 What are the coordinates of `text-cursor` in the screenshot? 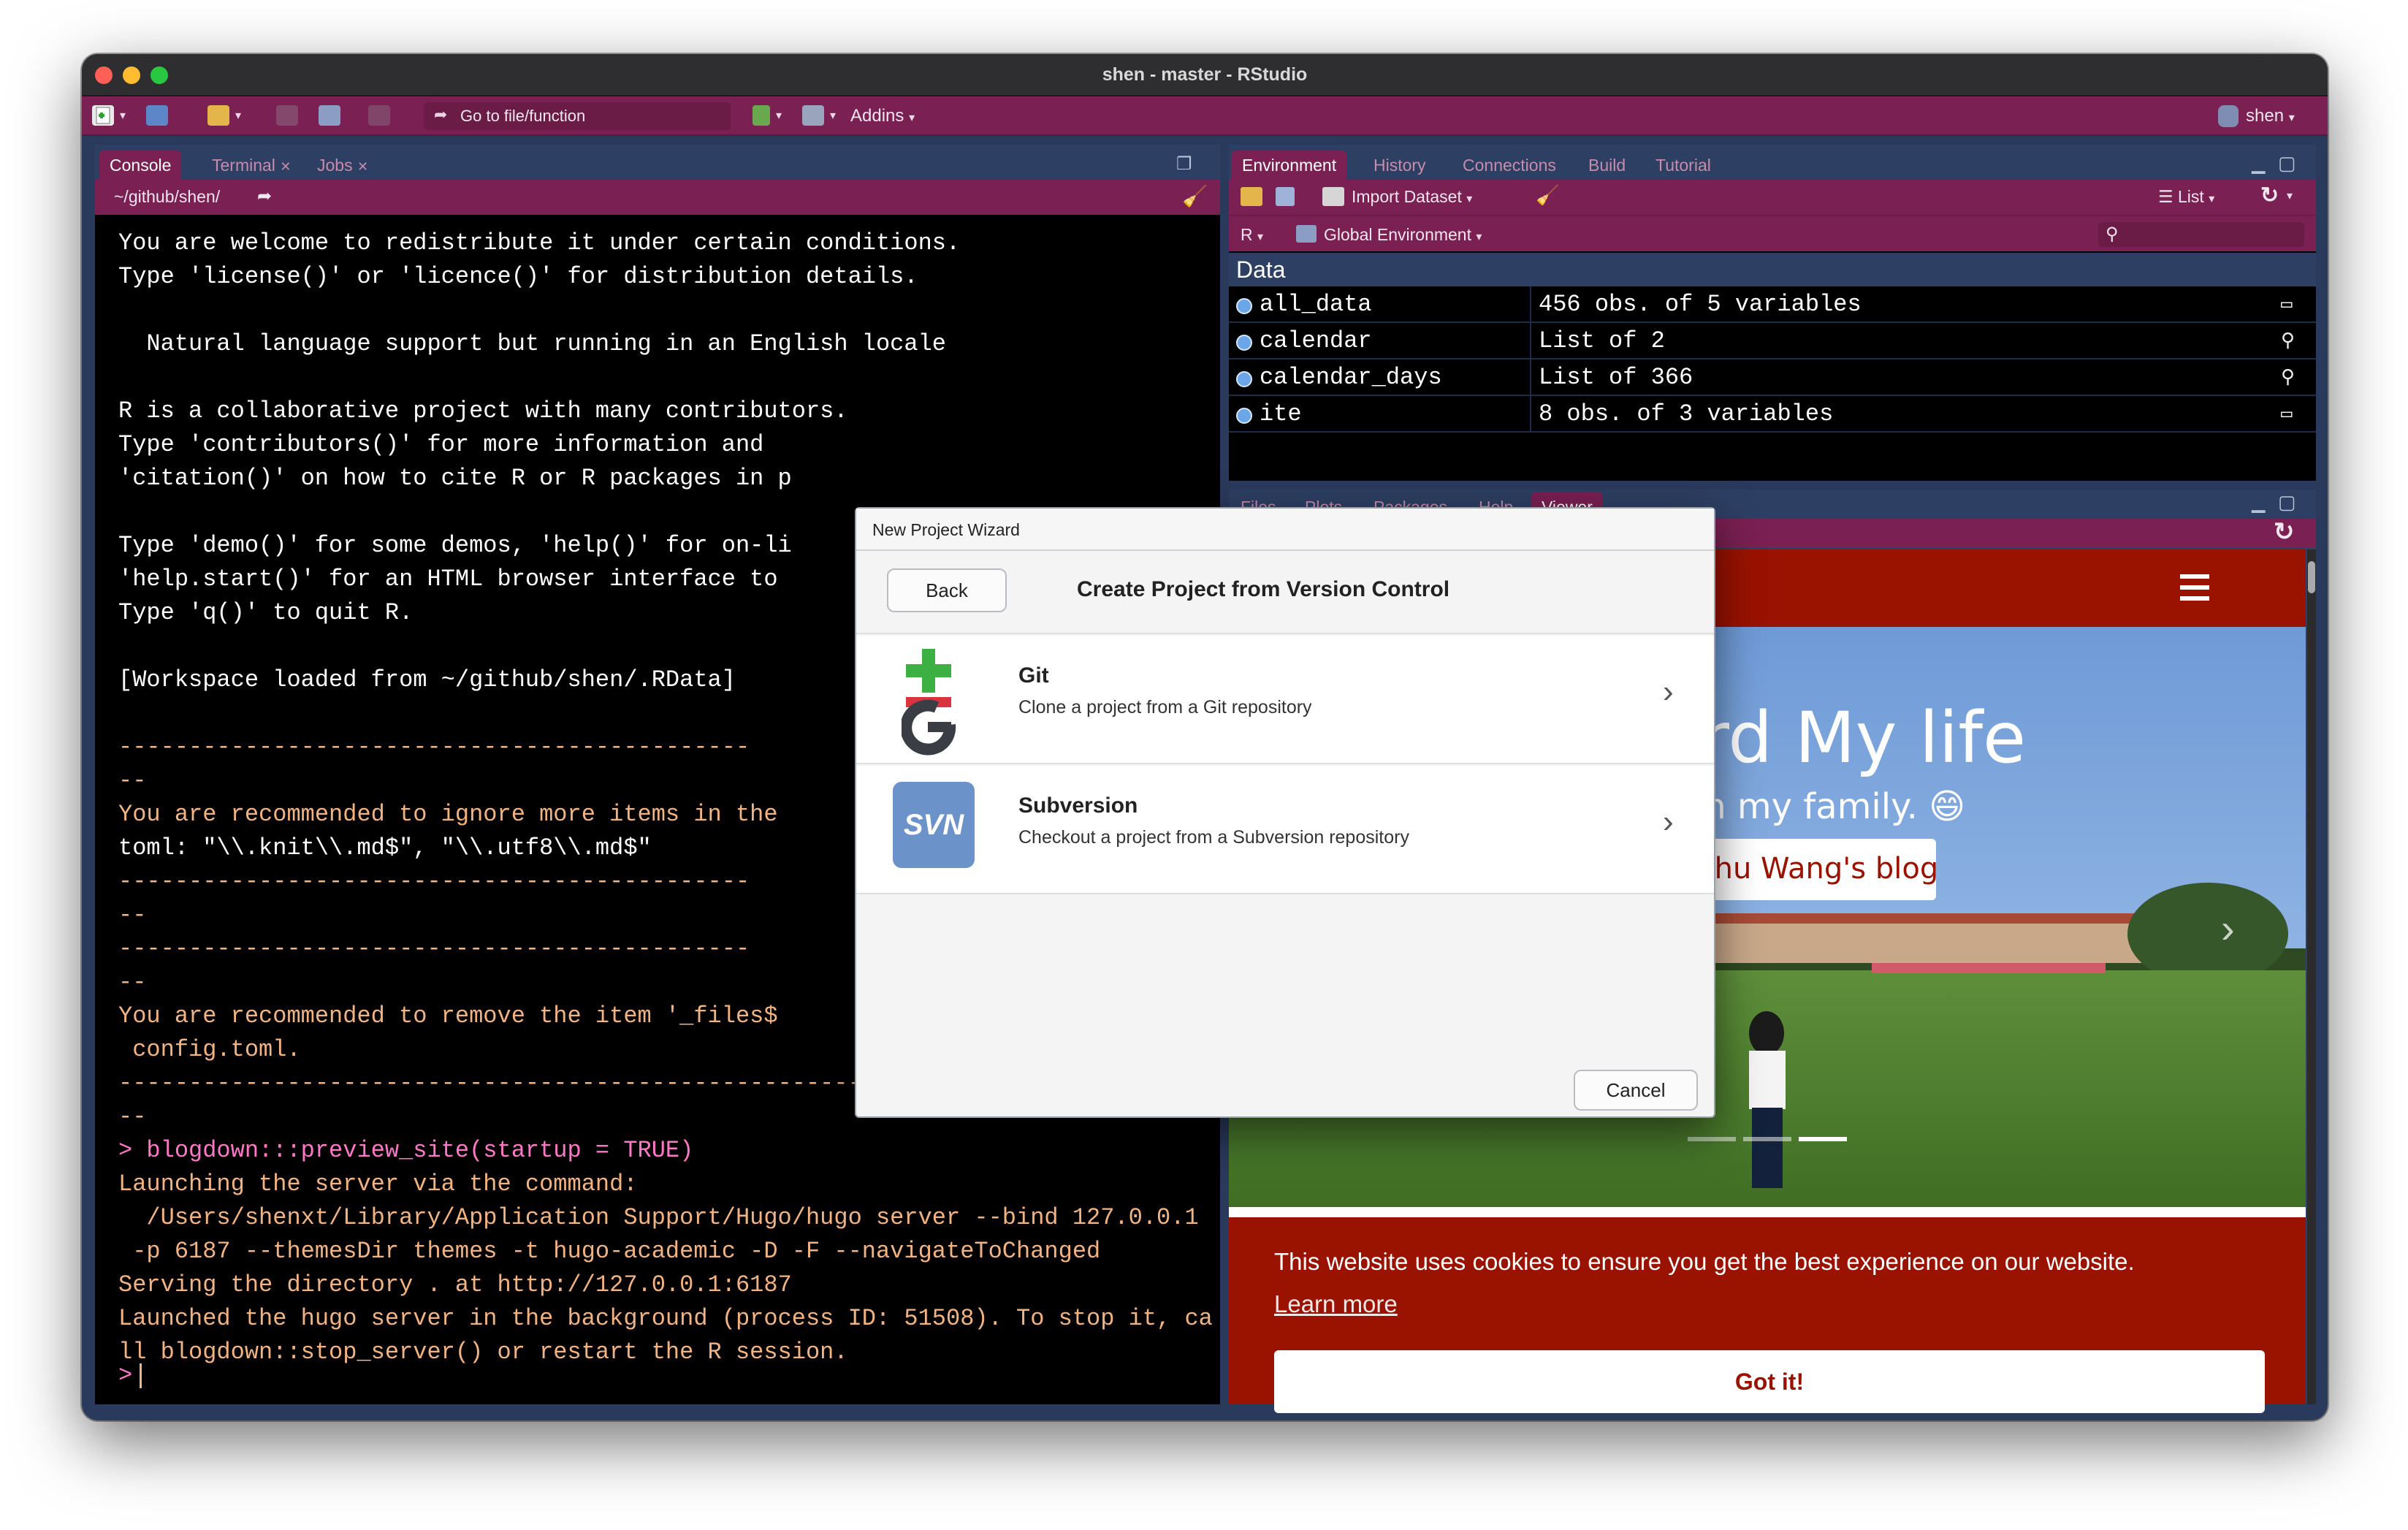 It's located at (141, 1375).